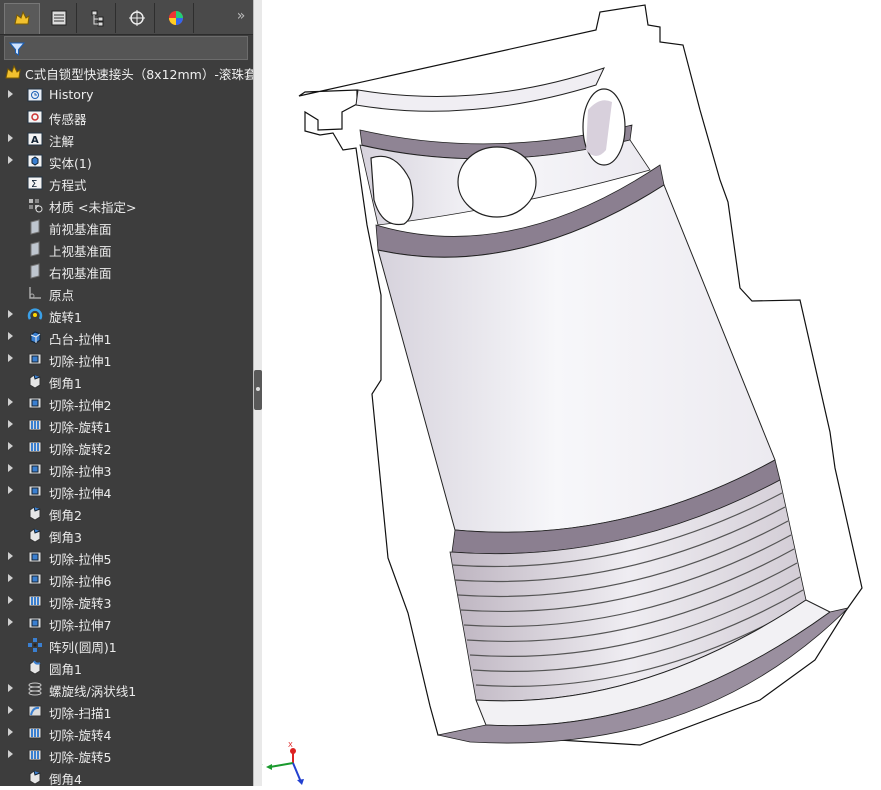 This screenshot has height=790, width=881. I want to click on tree-item: 凸台-拉伸1, so click(126, 337).